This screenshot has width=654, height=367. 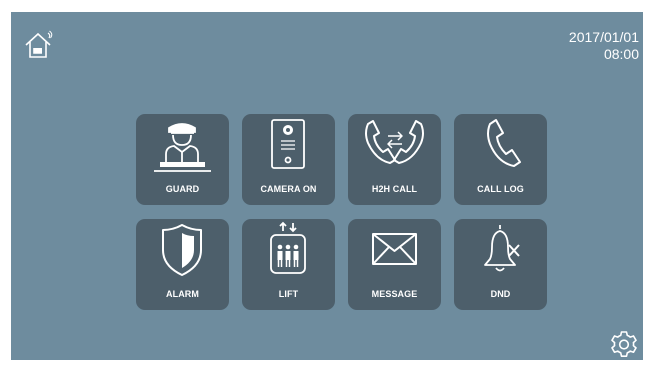 I want to click on phone-handset-icon, so click(x=504, y=143).